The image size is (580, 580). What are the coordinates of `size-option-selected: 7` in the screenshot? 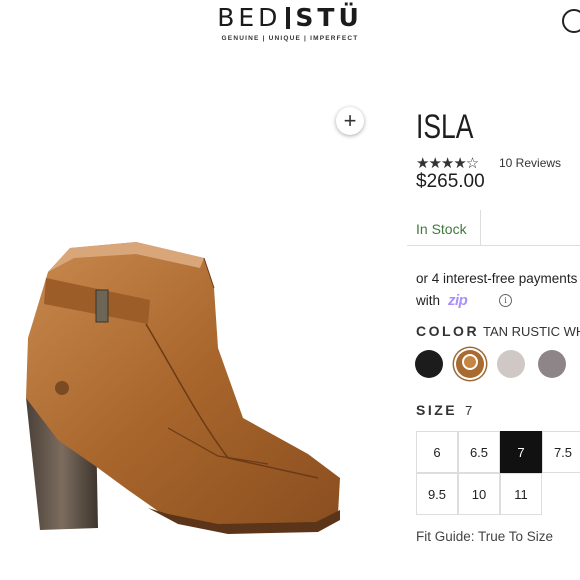 It's located at (521, 452).